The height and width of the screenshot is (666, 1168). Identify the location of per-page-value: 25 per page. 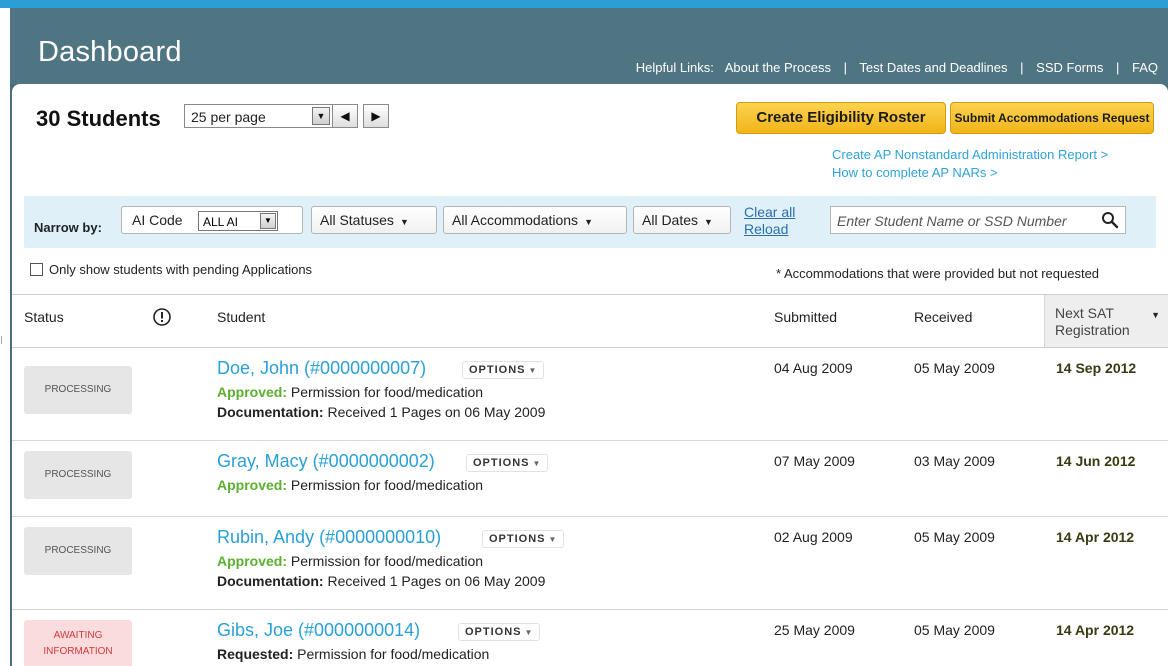
(228, 117).